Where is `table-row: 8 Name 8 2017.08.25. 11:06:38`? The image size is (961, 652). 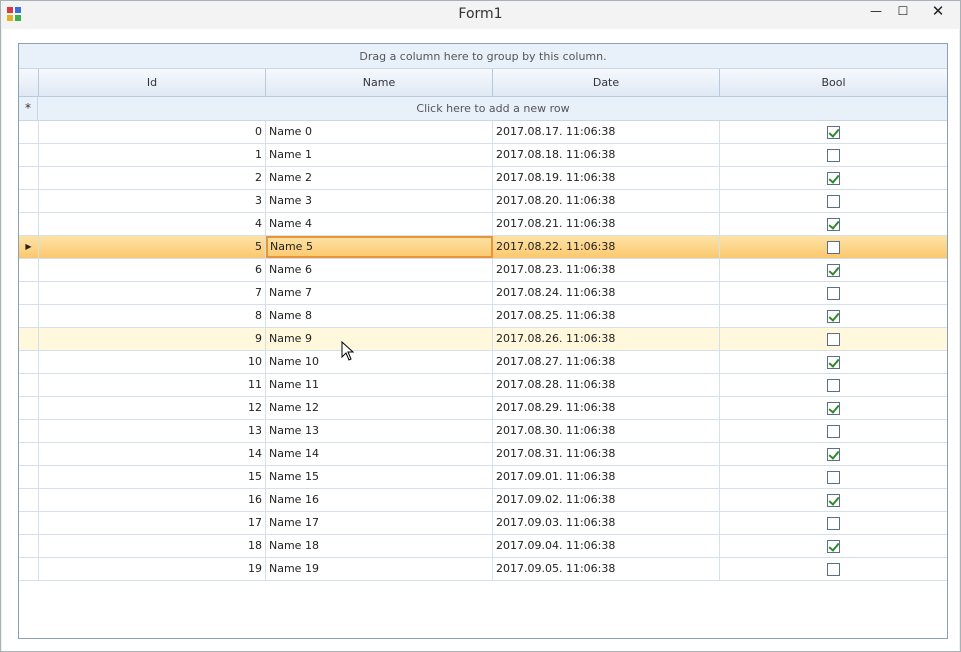 table-row: 8 Name 8 2017.08.25. 11:06:38 is located at coordinates (483, 316).